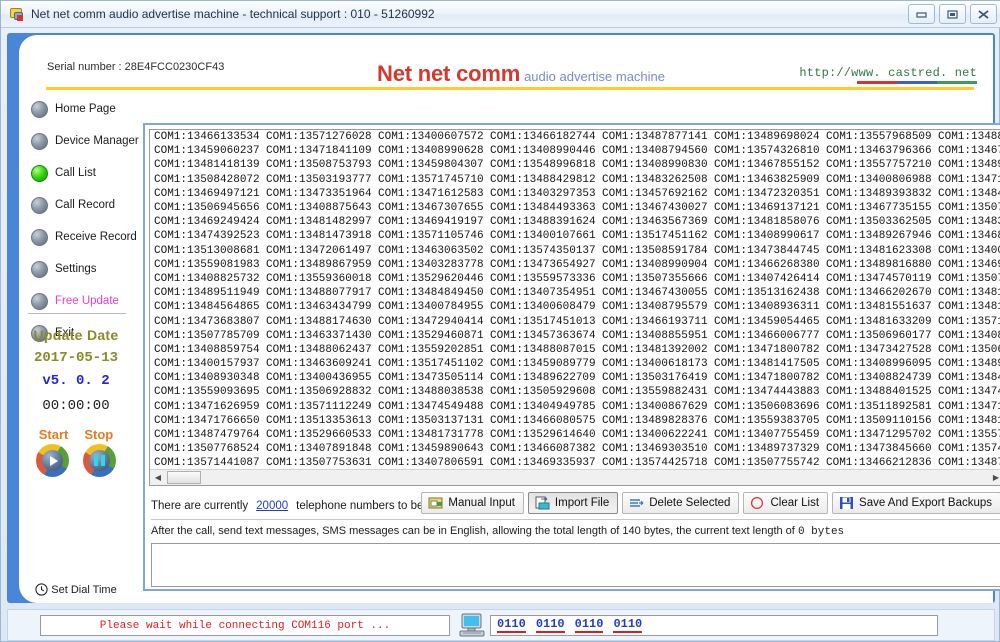 The width and height of the screenshot is (1000, 642). Describe the element at coordinates (766, 194) in the screenshot. I see `call-list-cell: COM1:13472320351` at that location.